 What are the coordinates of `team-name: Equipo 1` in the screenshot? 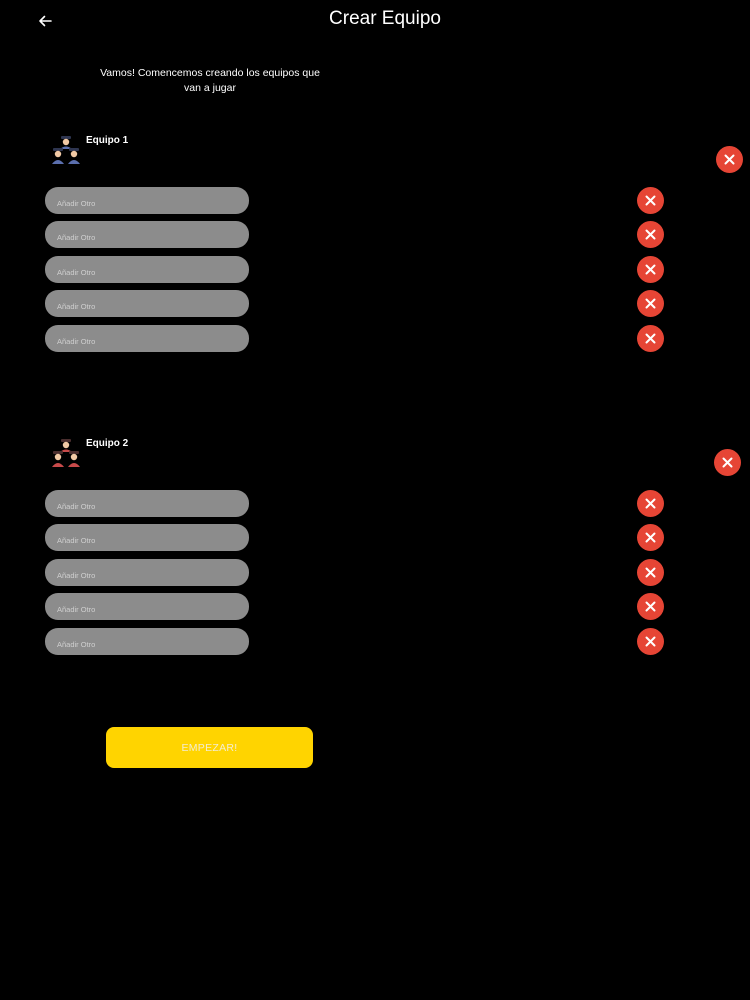 It's located at (107, 140).